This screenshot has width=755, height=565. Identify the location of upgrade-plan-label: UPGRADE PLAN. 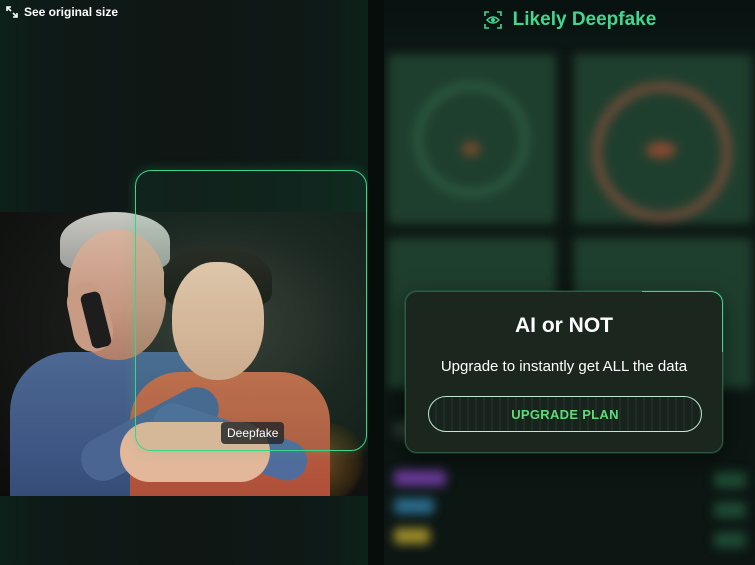
(565, 414).